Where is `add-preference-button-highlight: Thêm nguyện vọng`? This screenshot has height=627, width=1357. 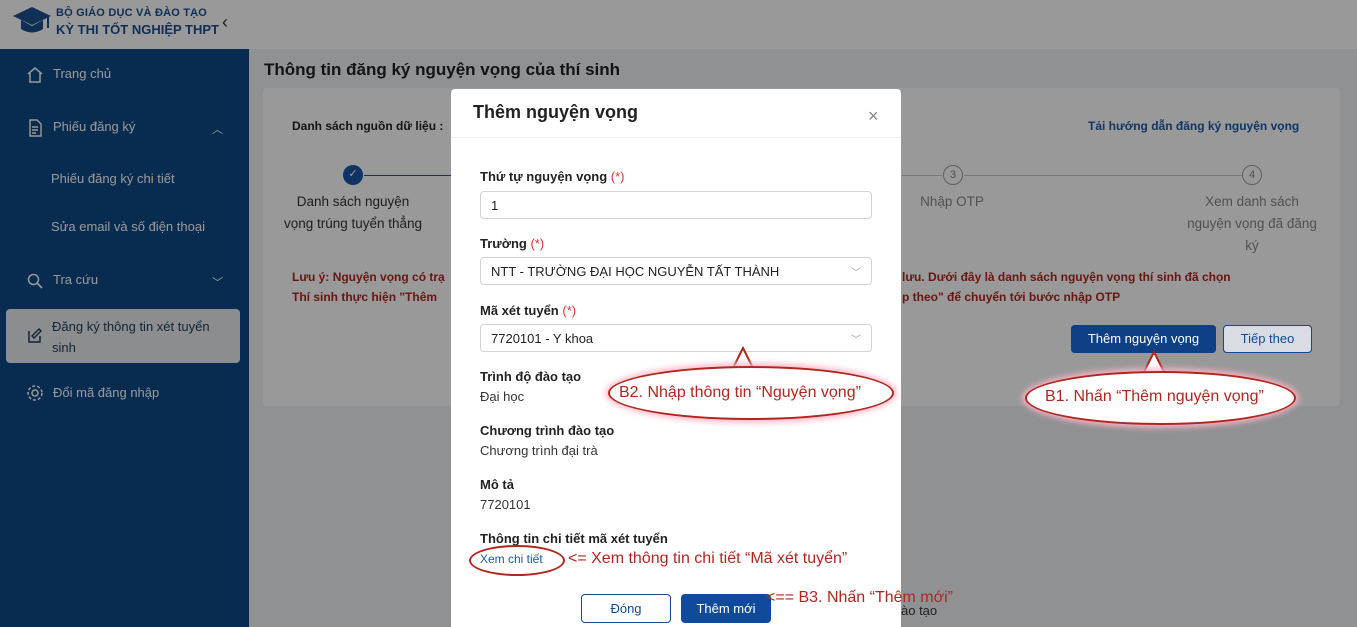
add-preference-button-highlight: Thêm nguyện vọng is located at coordinates (1143, 339).